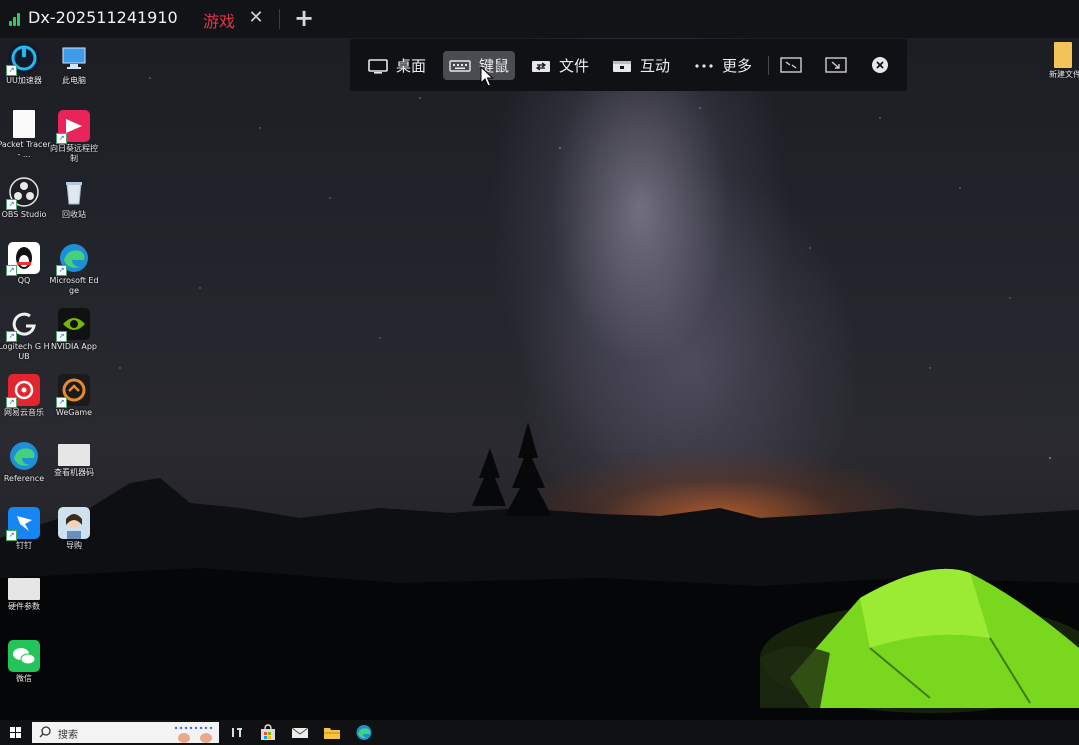 The width and height of the screenshot is (1079, 745). I want to click on desktop-icon-wechat: 微信, so click(25, 662).